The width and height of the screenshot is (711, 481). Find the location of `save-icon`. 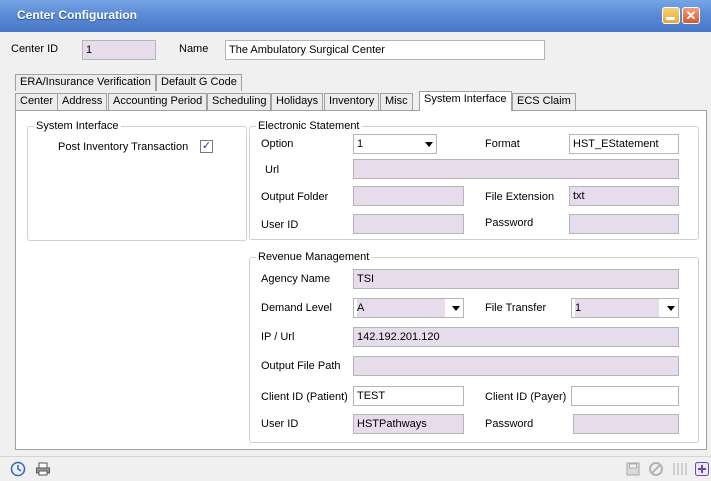

save-icon is located at coordinates (633, 469).